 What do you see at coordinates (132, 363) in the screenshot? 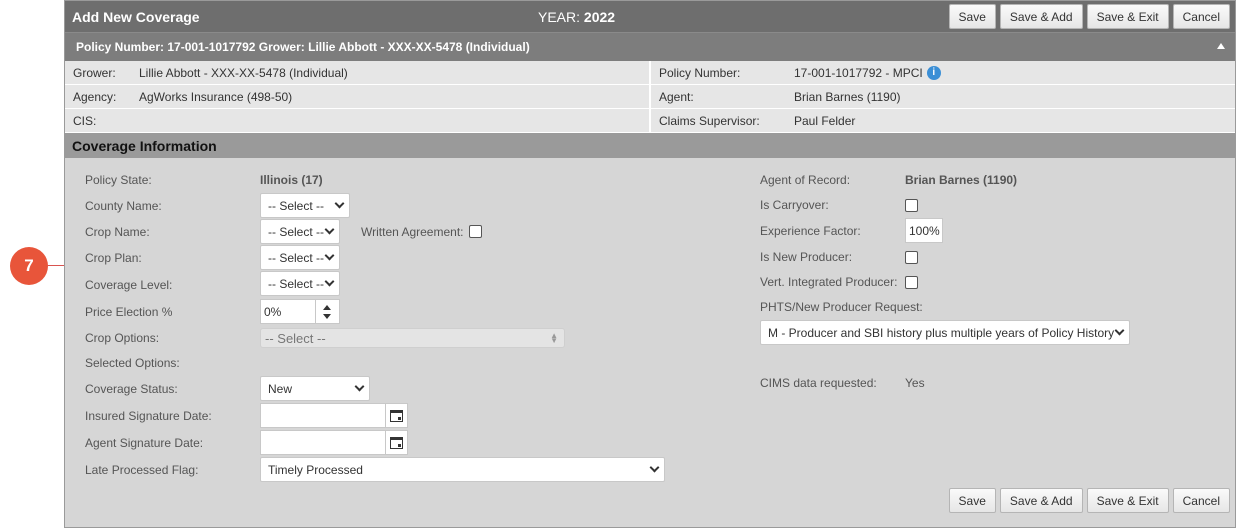
I see `selected-options-label: Selected Options:` at bounding box center [132, 363].